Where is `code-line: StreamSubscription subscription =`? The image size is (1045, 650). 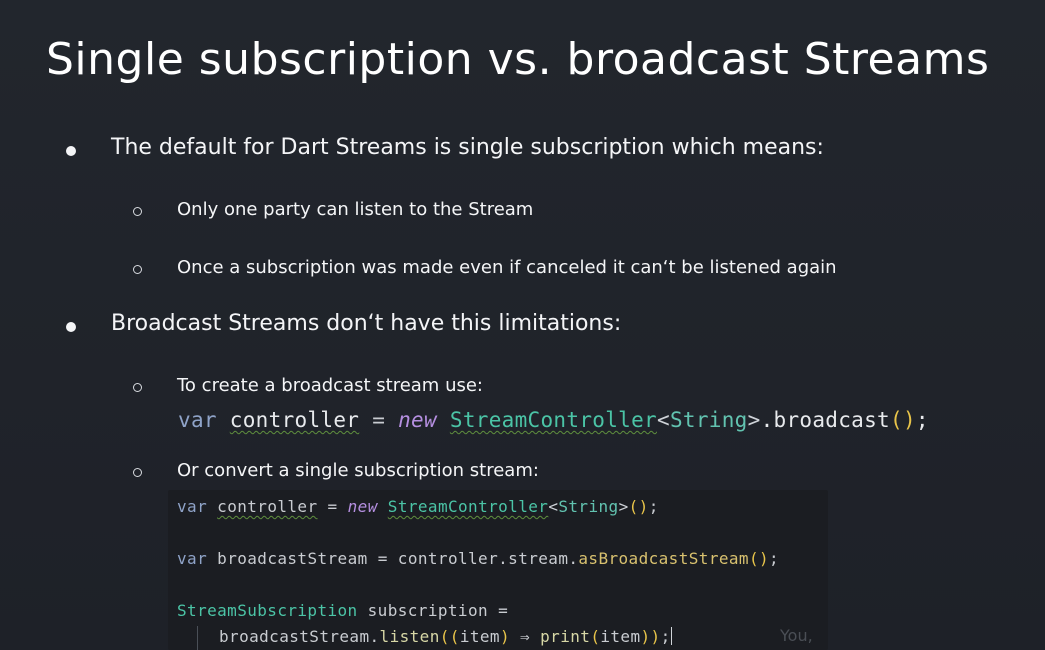
code-line: StreamSubscription subscription = is located at coordinates (342, 610).